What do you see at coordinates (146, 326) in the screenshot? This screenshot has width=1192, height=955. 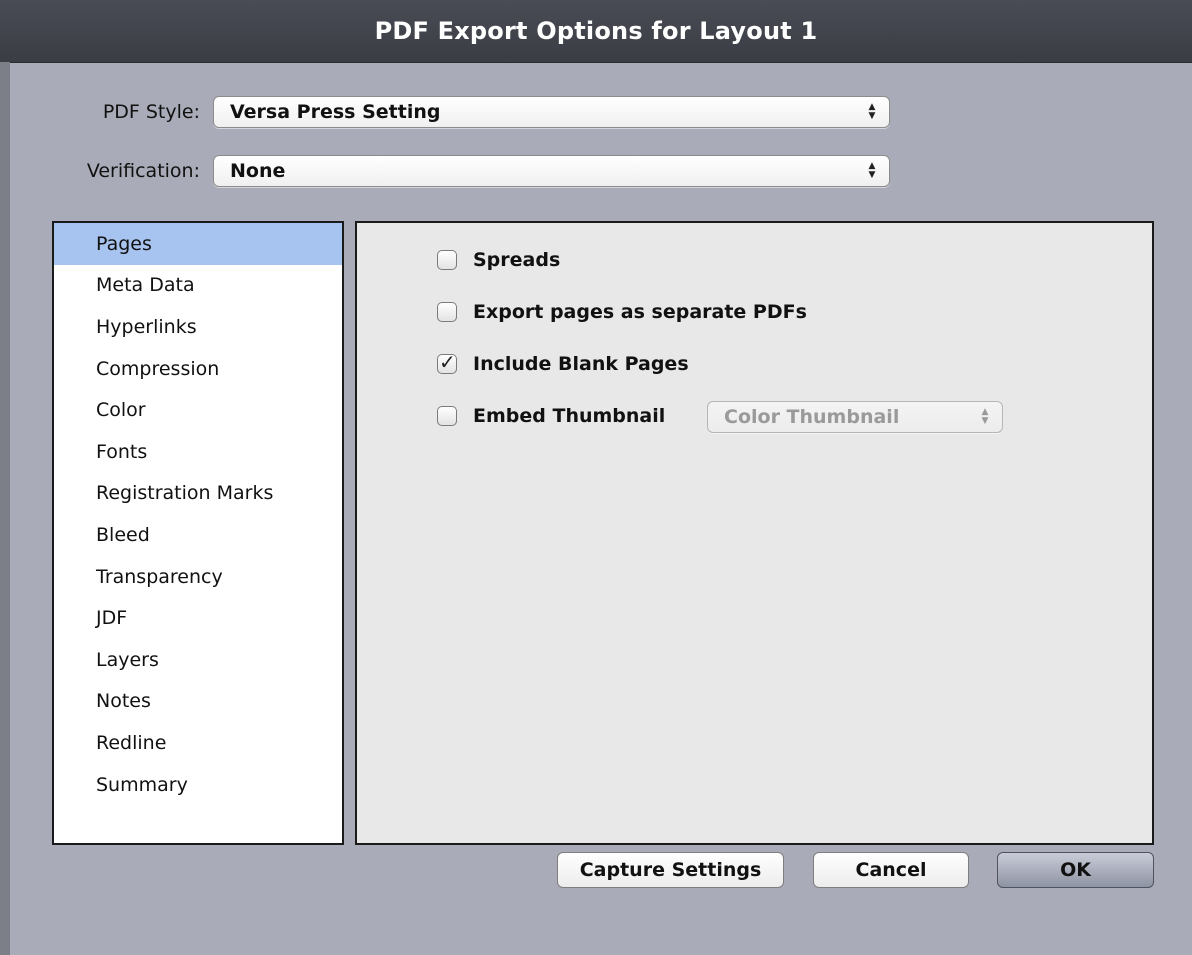 I see `sidebar-item-label: Hyperlinks` at bounding box center [146, 326].